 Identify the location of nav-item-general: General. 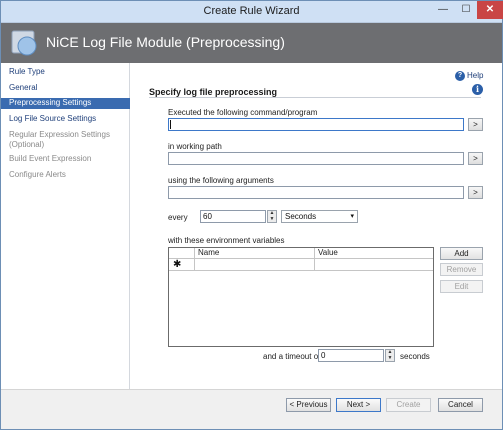
(65, 89).